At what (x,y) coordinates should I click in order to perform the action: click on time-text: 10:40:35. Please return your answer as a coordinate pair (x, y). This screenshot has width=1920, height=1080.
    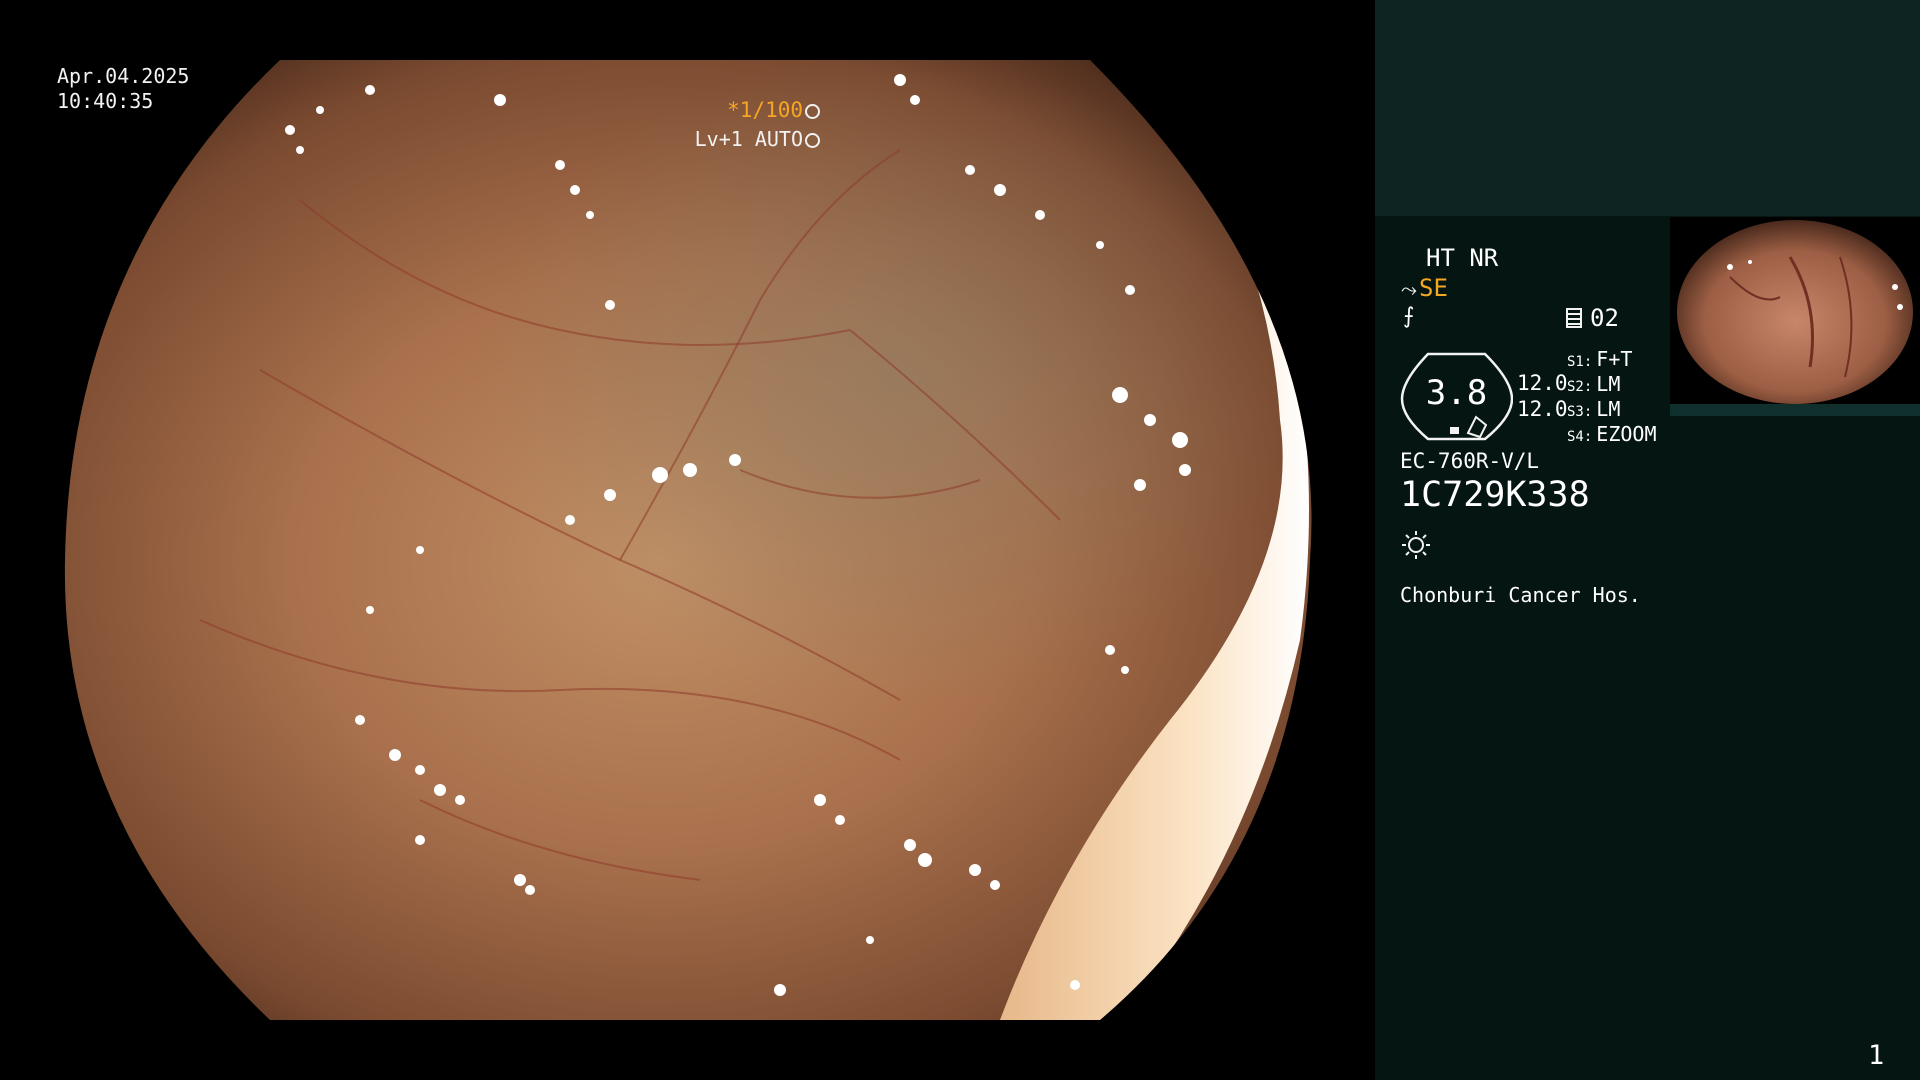
    Looking at the image, I should click on (105, 101).